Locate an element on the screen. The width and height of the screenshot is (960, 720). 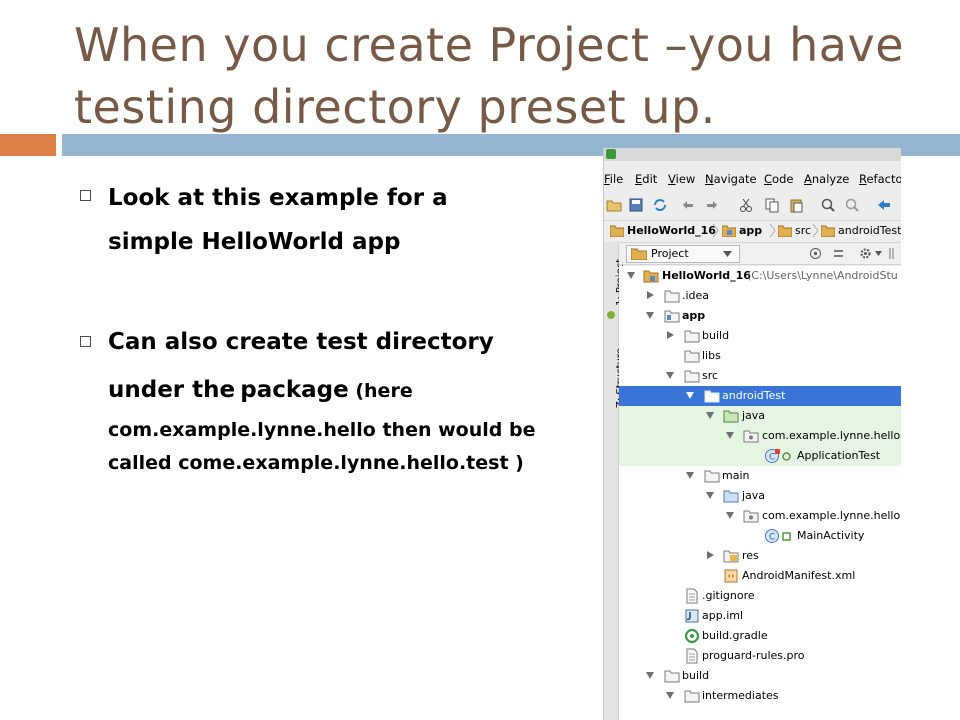
back-icon is located at coordinates (884, 205).